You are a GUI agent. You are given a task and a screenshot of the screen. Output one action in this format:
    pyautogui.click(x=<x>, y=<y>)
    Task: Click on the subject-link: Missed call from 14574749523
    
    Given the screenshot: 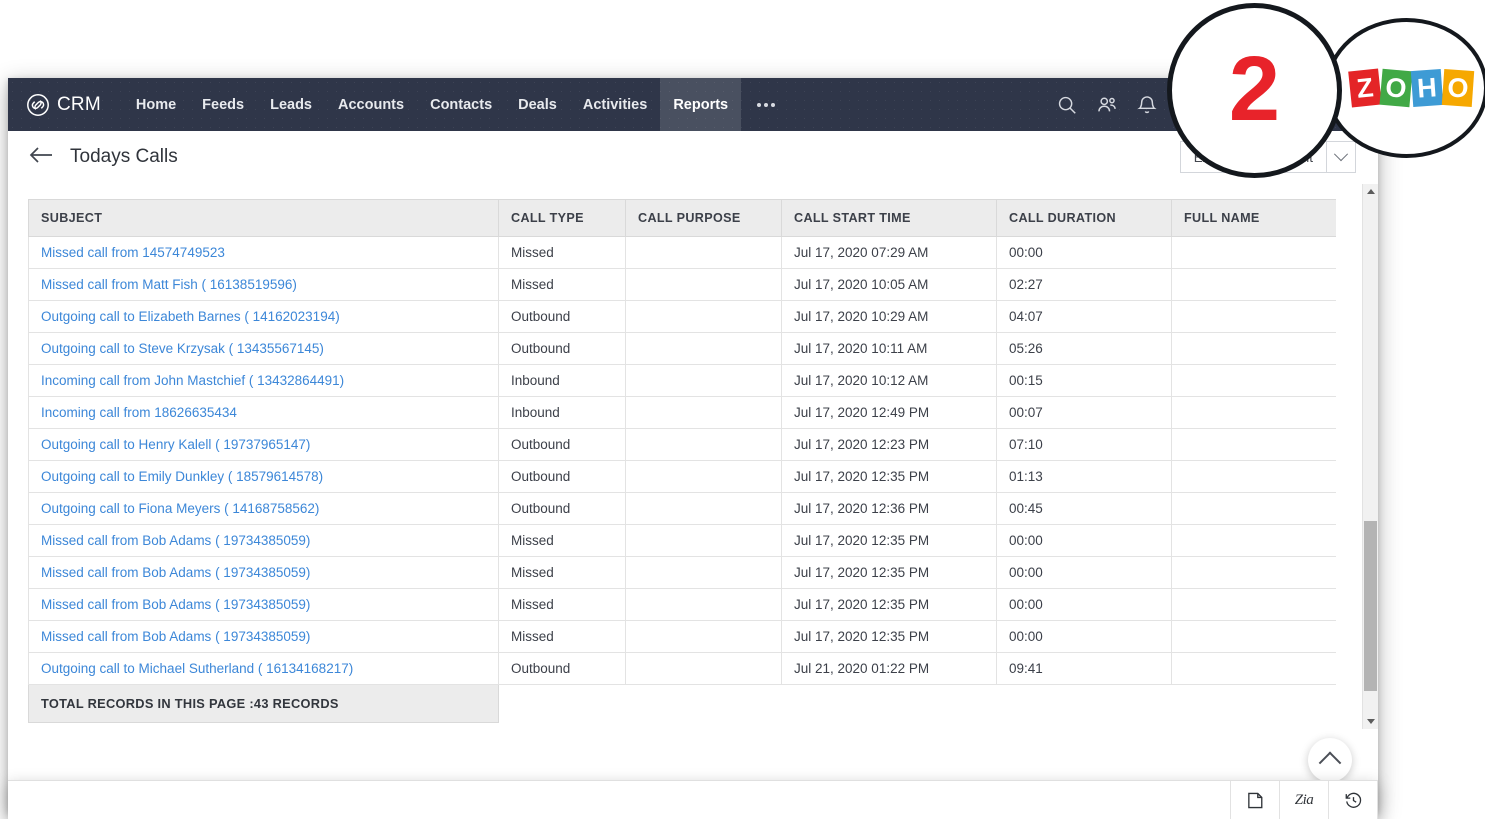 What is the action you would take?
    pyautogui.click(x=133, y=252)
    